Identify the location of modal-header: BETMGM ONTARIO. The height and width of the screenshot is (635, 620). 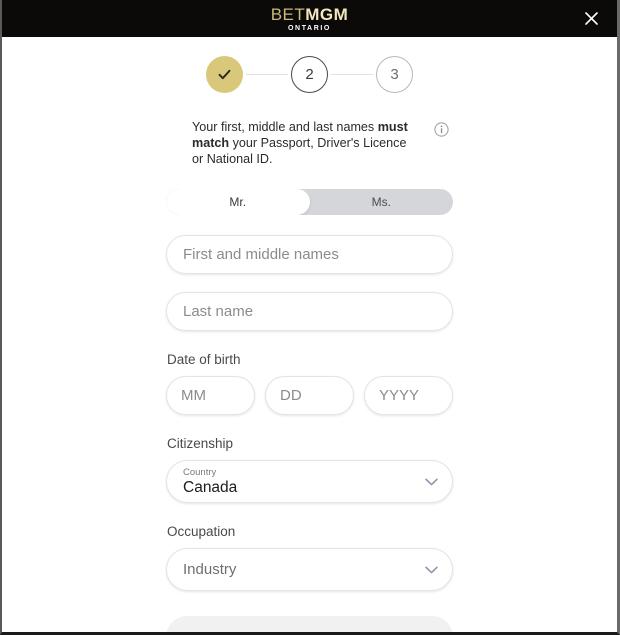
(309, 18).